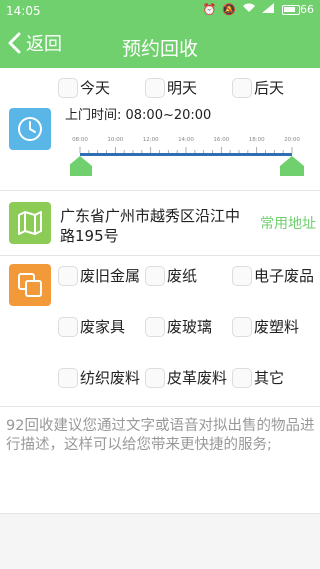 The width and height of the screenshot is (320, 569). What do you see at coordinates (68, 326) in the screenshot?
I see `furniture-checkbox` at bounding box center [68, 326].